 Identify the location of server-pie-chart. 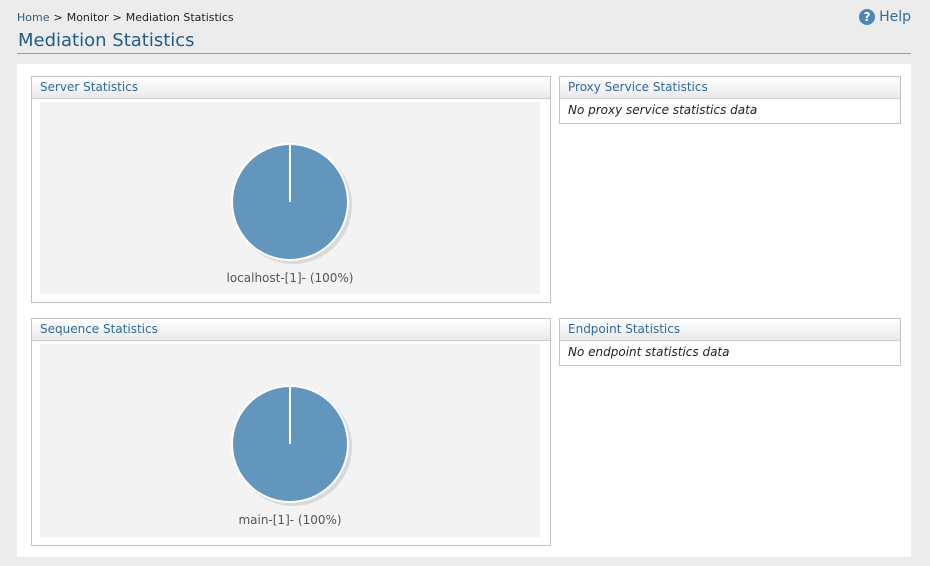
(291, 203).